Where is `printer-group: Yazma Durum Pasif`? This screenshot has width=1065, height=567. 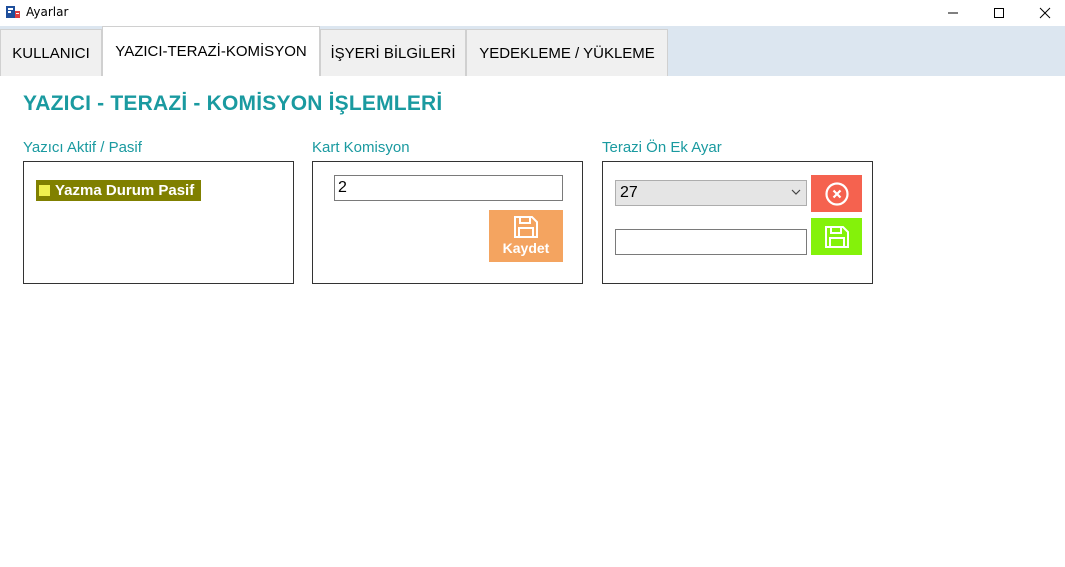
printer-group: Yazma Durum Pasif is located at coordinates (158, 222).